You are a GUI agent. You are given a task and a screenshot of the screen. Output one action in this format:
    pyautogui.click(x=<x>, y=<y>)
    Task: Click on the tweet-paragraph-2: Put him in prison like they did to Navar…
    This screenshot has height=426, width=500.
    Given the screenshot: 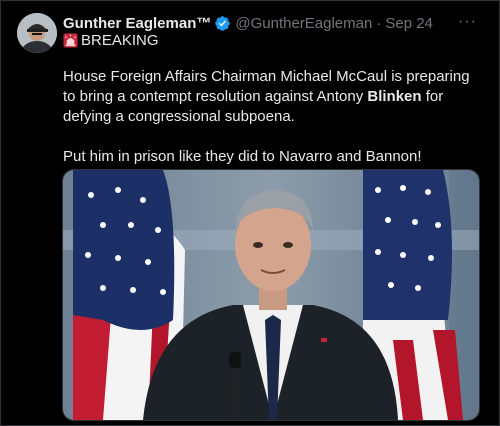 What is the action you would take?
    pyautogui.click(x=242, y=156)
    